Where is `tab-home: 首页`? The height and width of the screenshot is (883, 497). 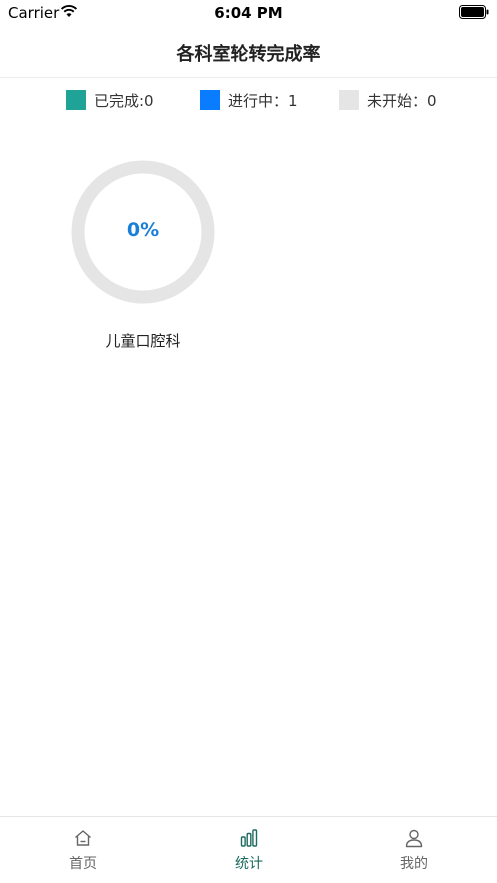
tab-home: 首页 is located at coordinates (83, 850).